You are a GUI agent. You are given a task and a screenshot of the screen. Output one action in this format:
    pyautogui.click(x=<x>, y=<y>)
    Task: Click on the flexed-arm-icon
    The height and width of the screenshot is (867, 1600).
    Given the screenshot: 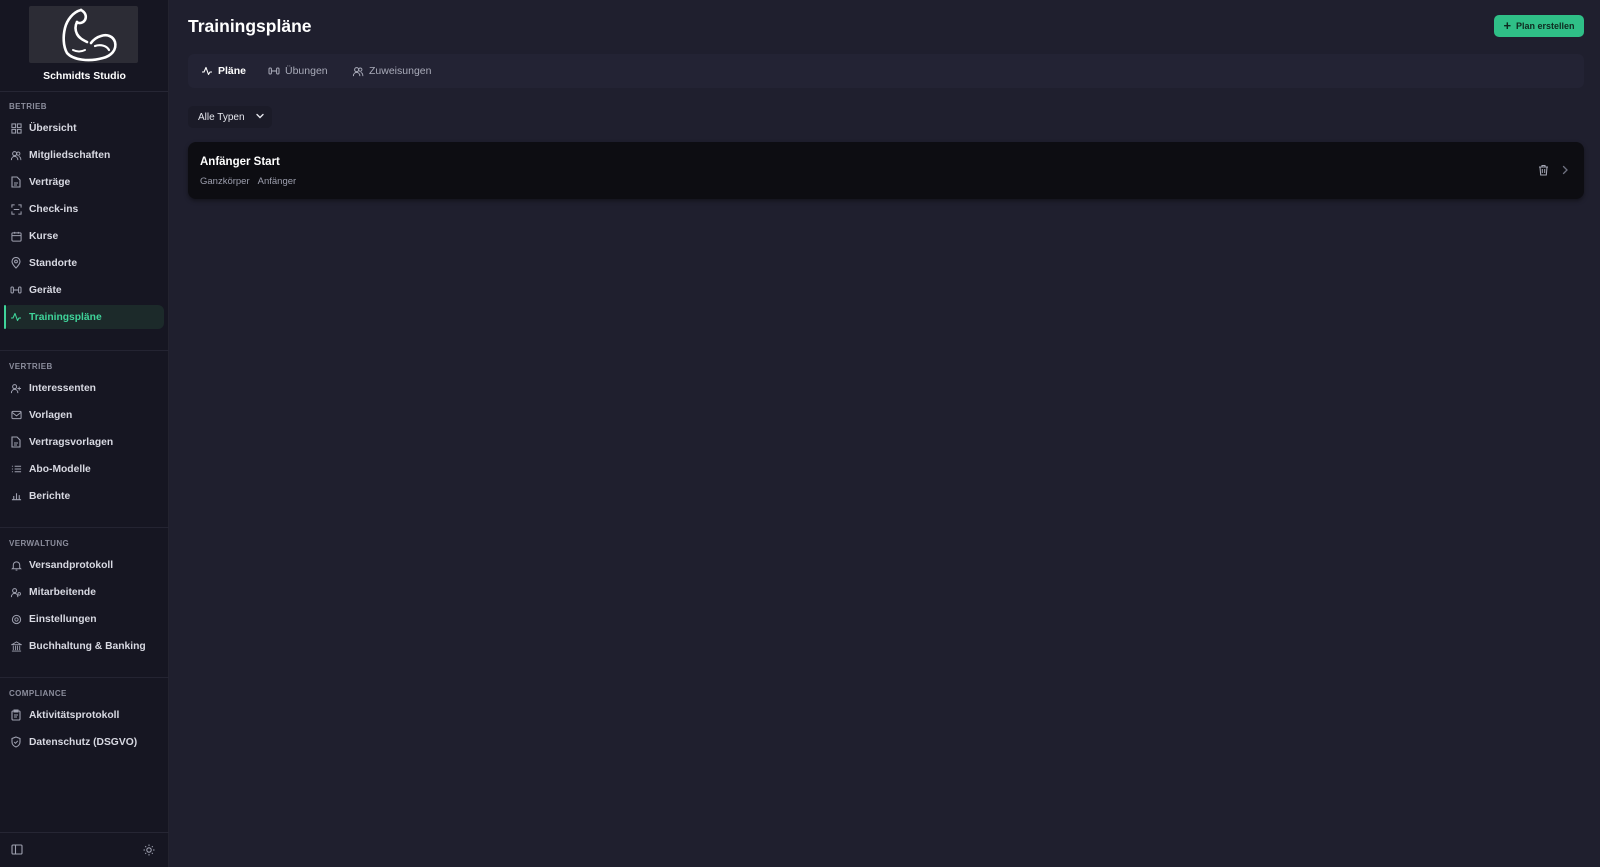 What is the action you would take?
    pyautogui.click(x=89, y=35)
    